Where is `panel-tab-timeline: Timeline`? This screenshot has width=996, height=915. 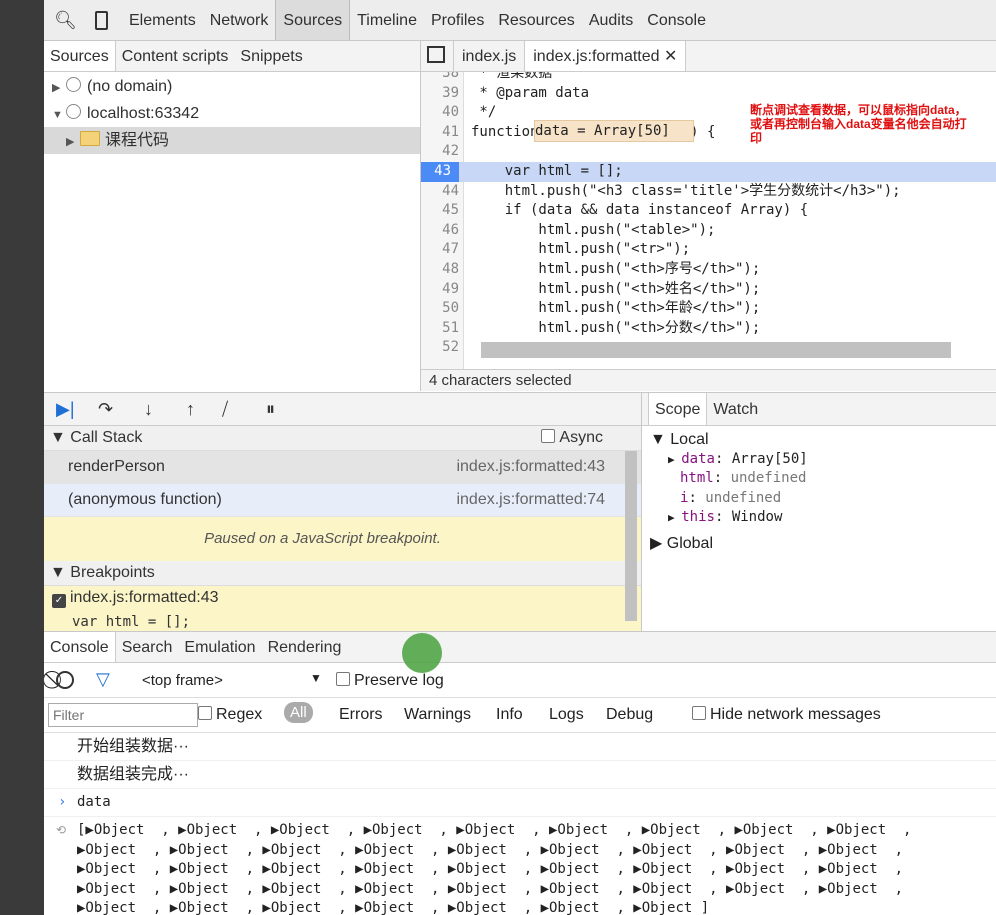 panel-tab-timeline: Timeline is located at coordinates (387, 20).